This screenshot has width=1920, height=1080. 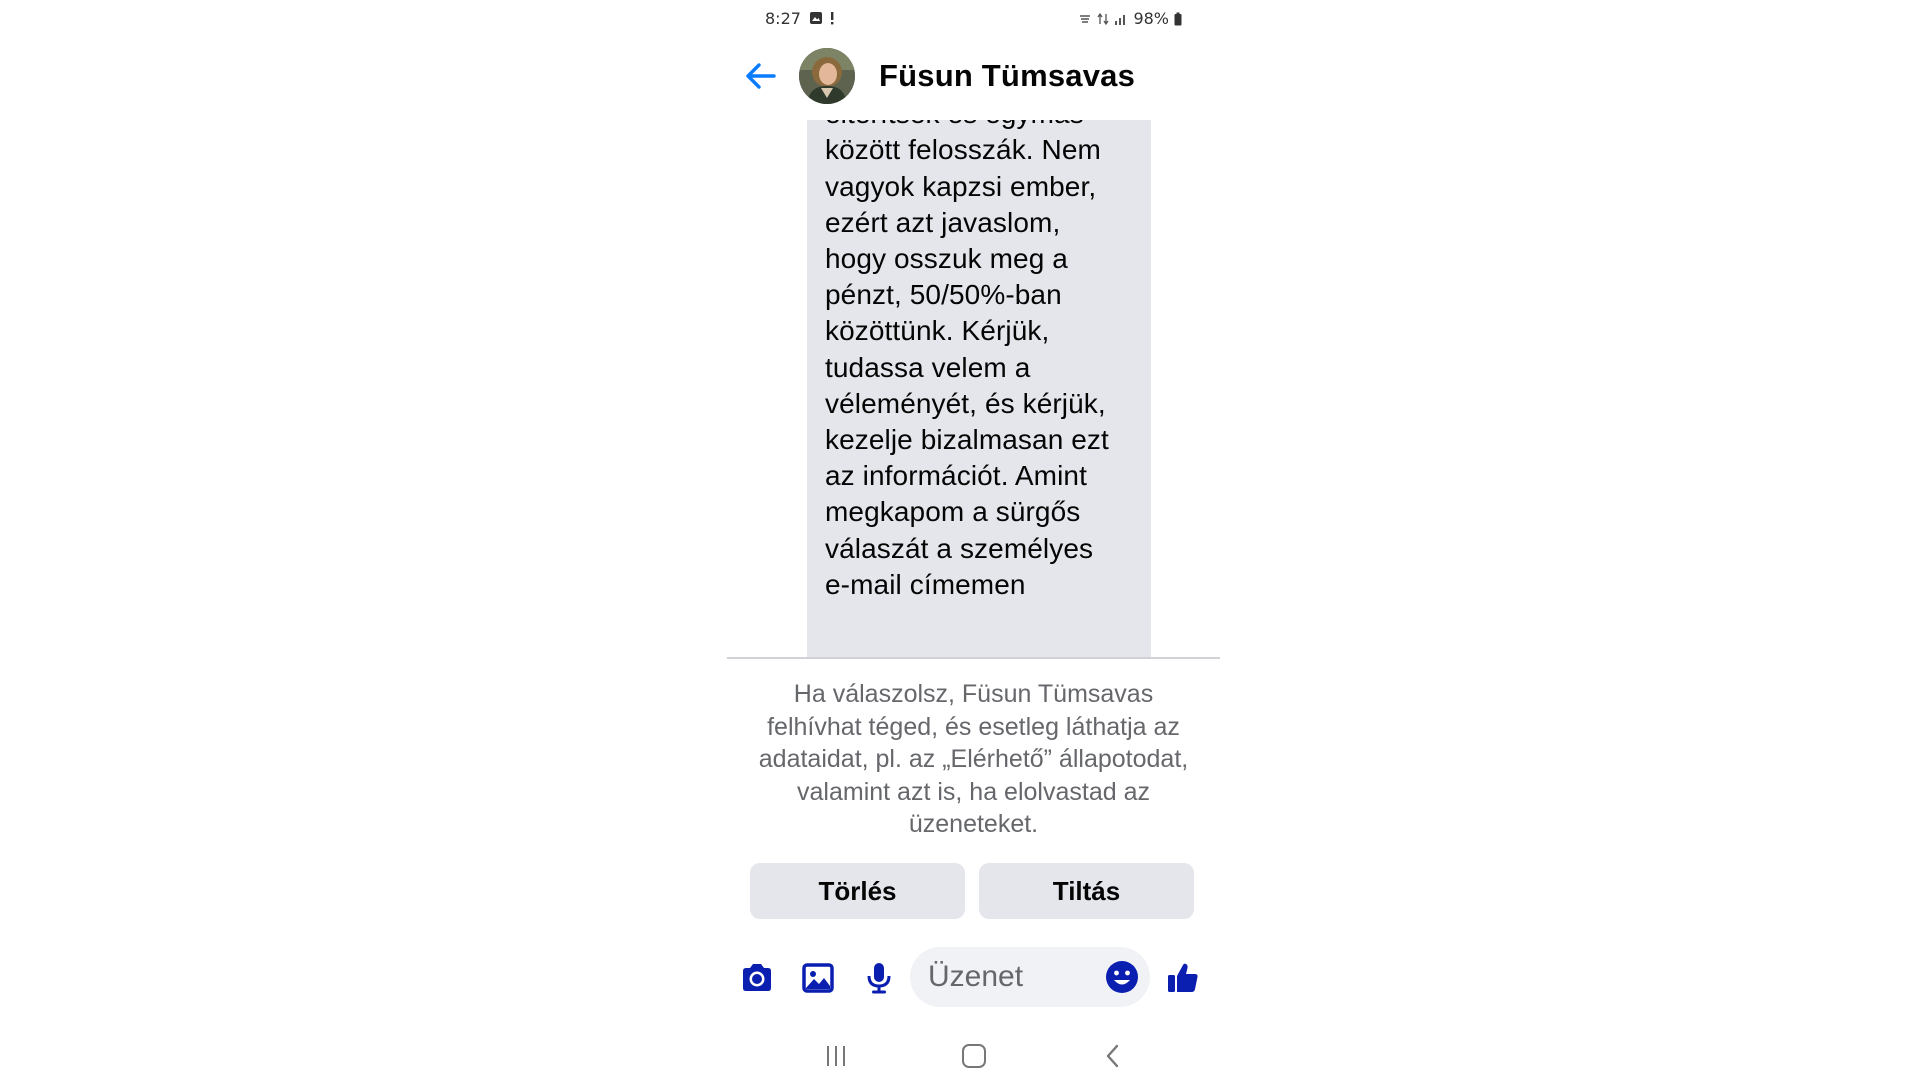 I want to click on conversation-header: Füsun Tümsavas, so click(x=973, y=80).